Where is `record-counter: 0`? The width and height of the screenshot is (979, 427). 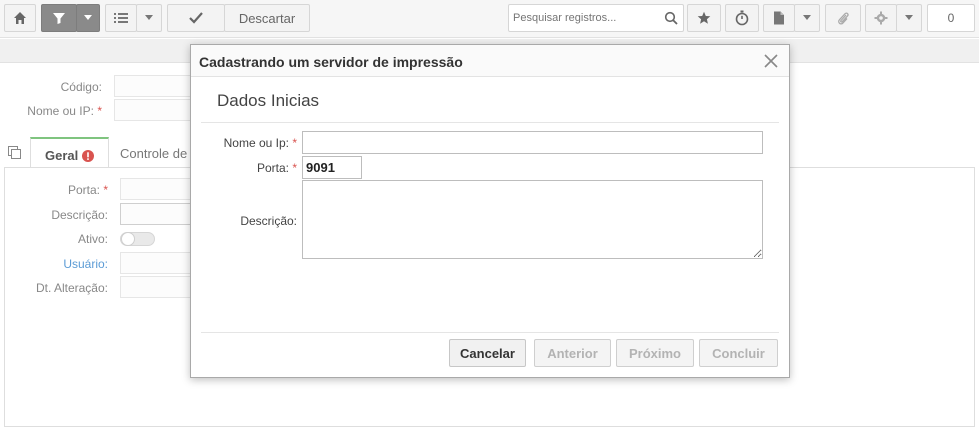
record-counter: 0 is located at coordinates (951, 18).